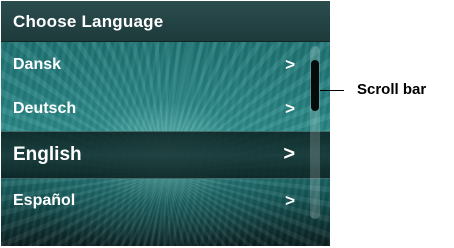 The width and height of the screenshot is (454, 248). What do you see at coordinates (165, 155) in the screenshot?
I see `language-item-english: English >` at bounding box center [165, 155].